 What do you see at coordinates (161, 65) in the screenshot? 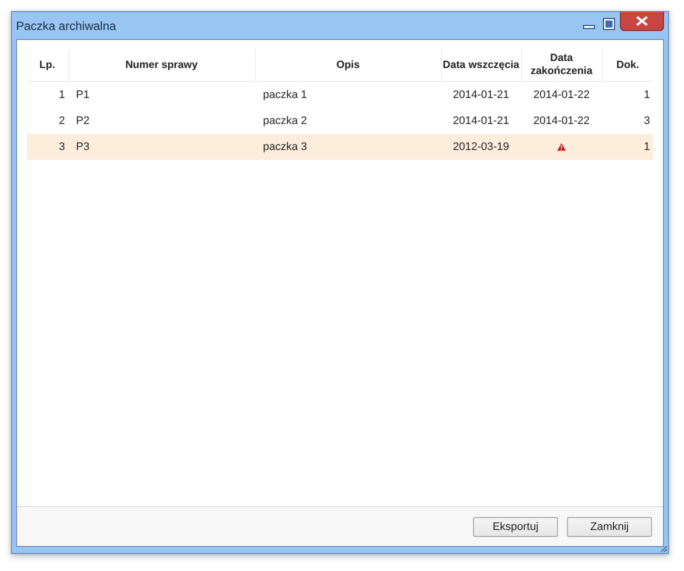
I see `column-header: Numer sprawy` at bounding box center [161, 65].